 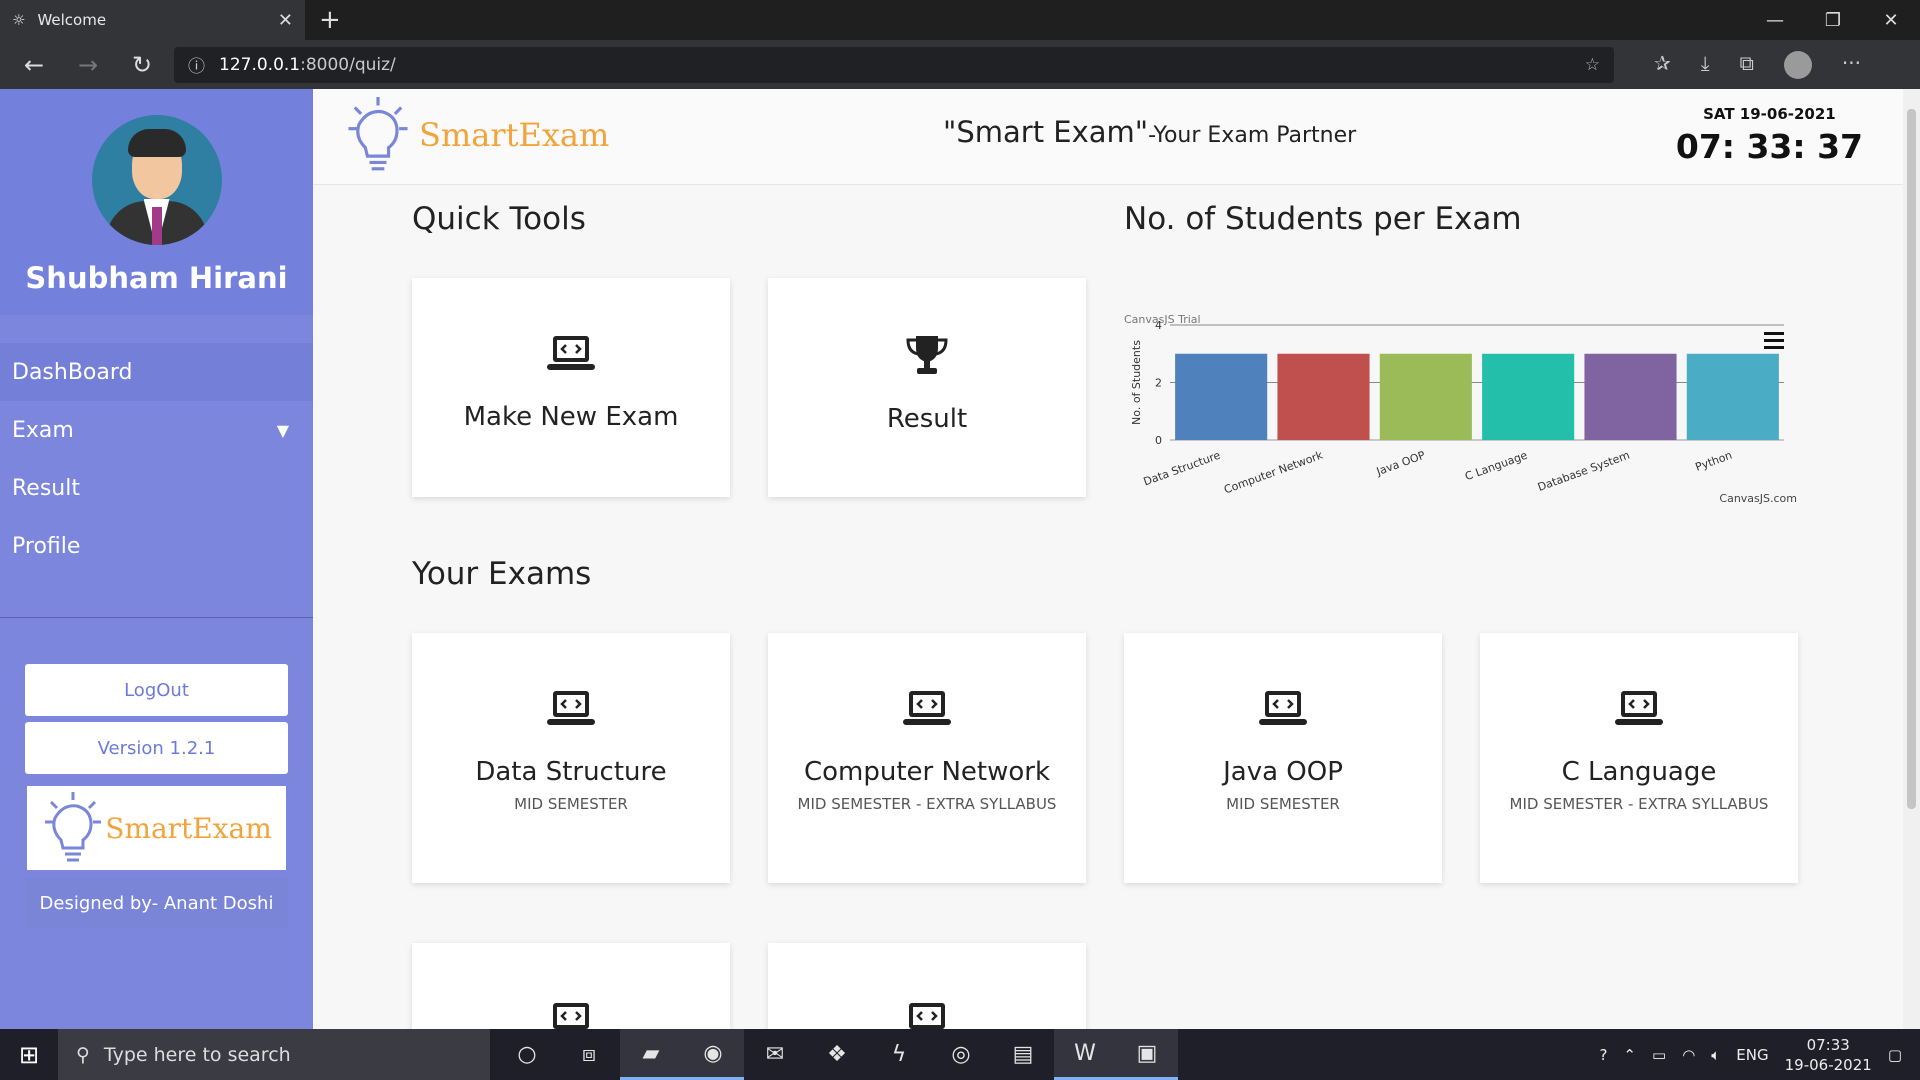 What do you see at coordinates (156, 430) in the screenshot?
I see `sidebar-item-exam: Exam ▼` at bounding box center [156, 430].